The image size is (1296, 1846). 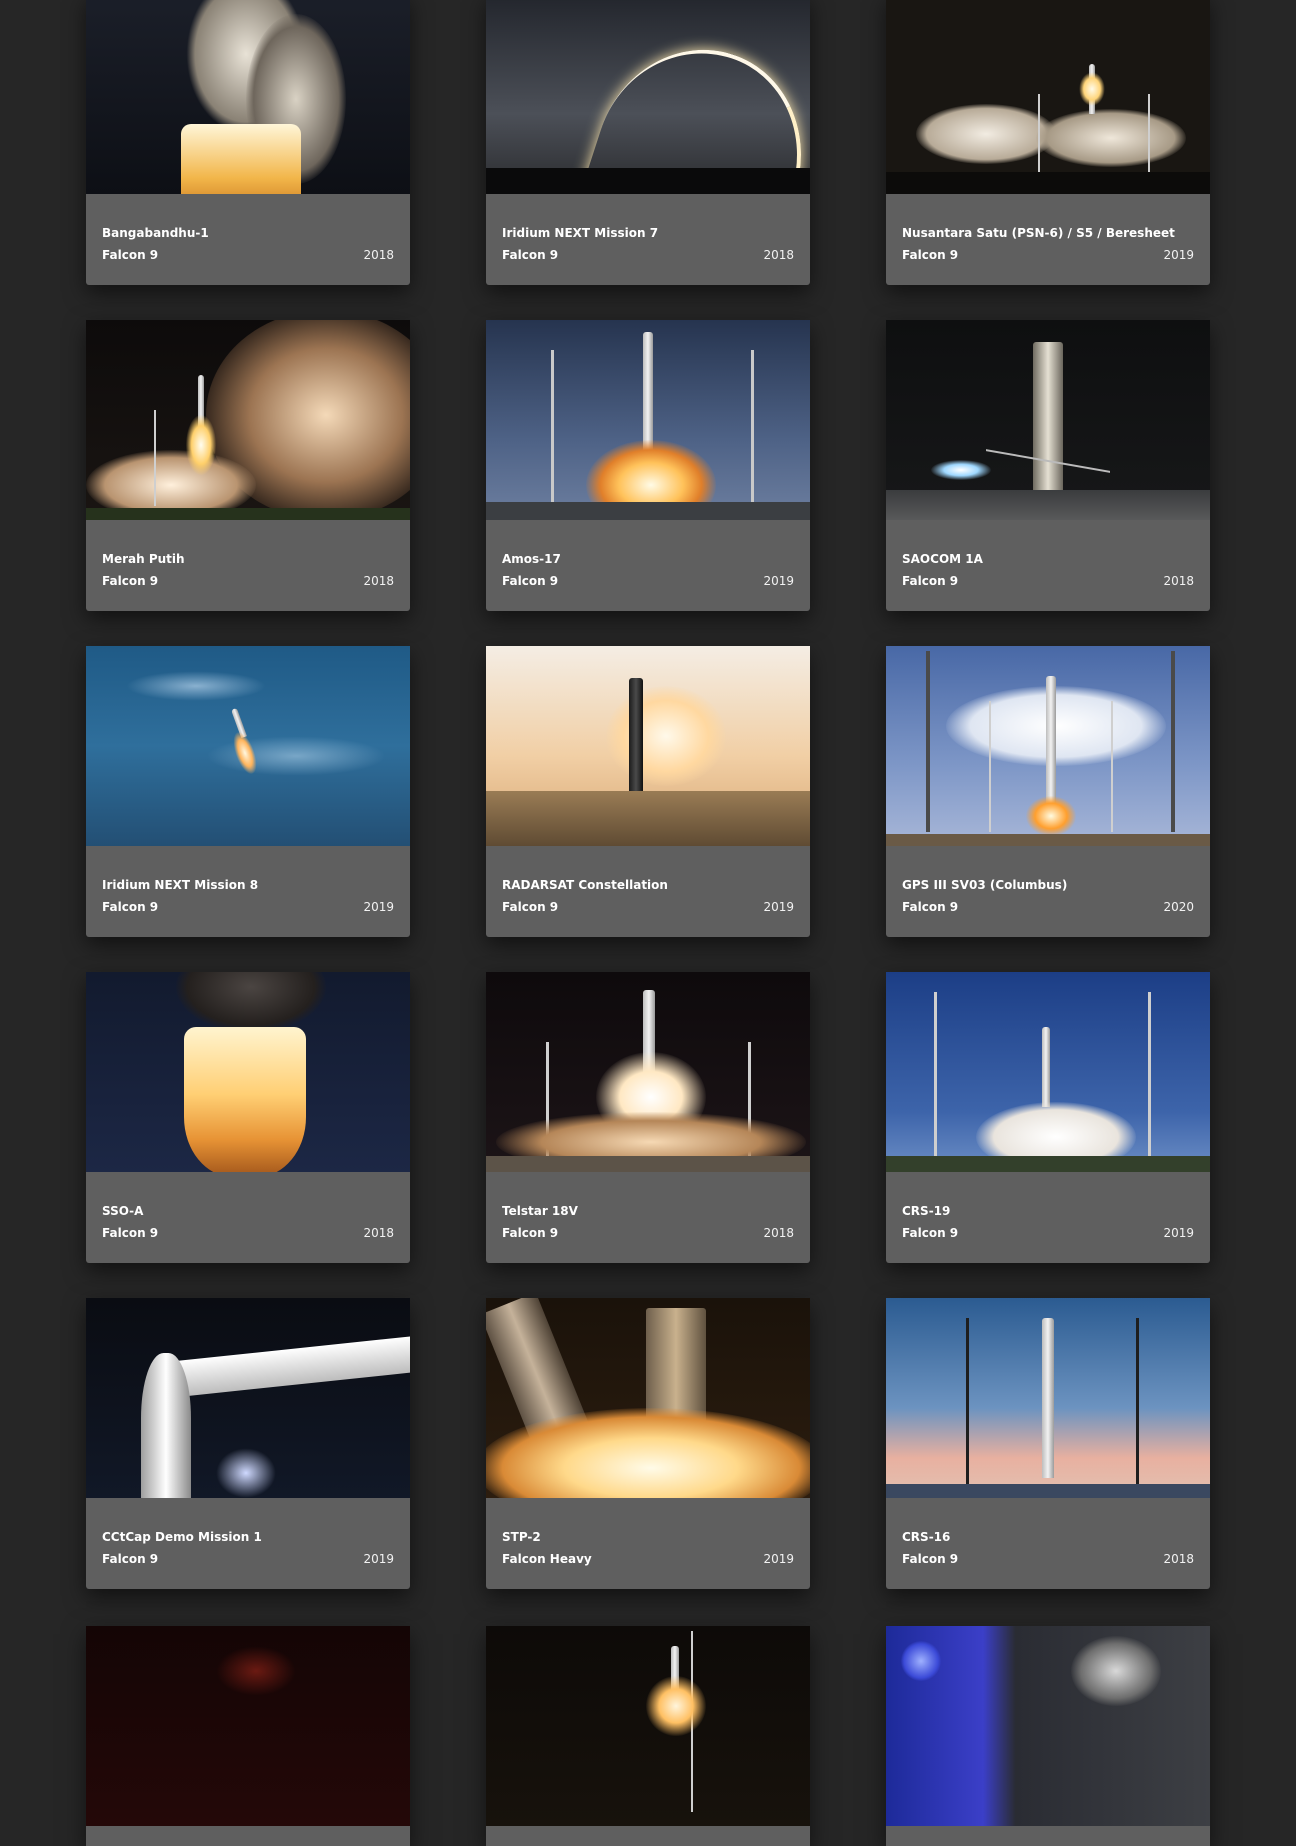 I want to click on mission-name: STP-2, so click(x=521, y=1537).